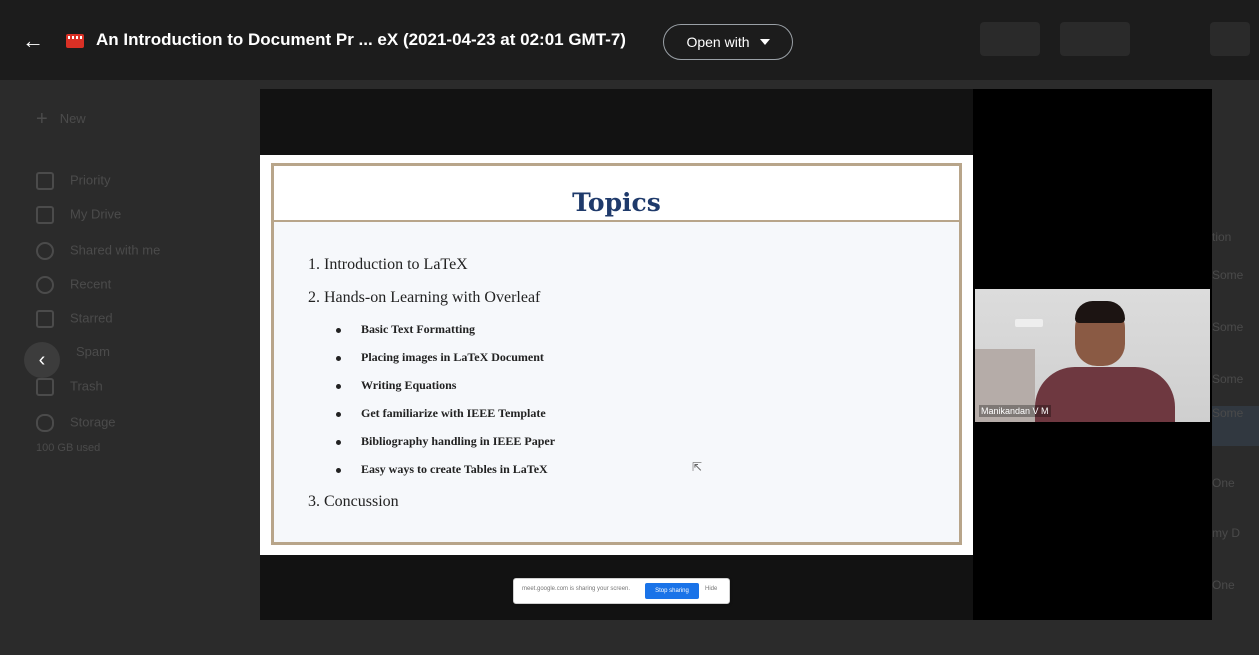  I want to click on slide-subitem: Writing Equations, so click(396, 385).